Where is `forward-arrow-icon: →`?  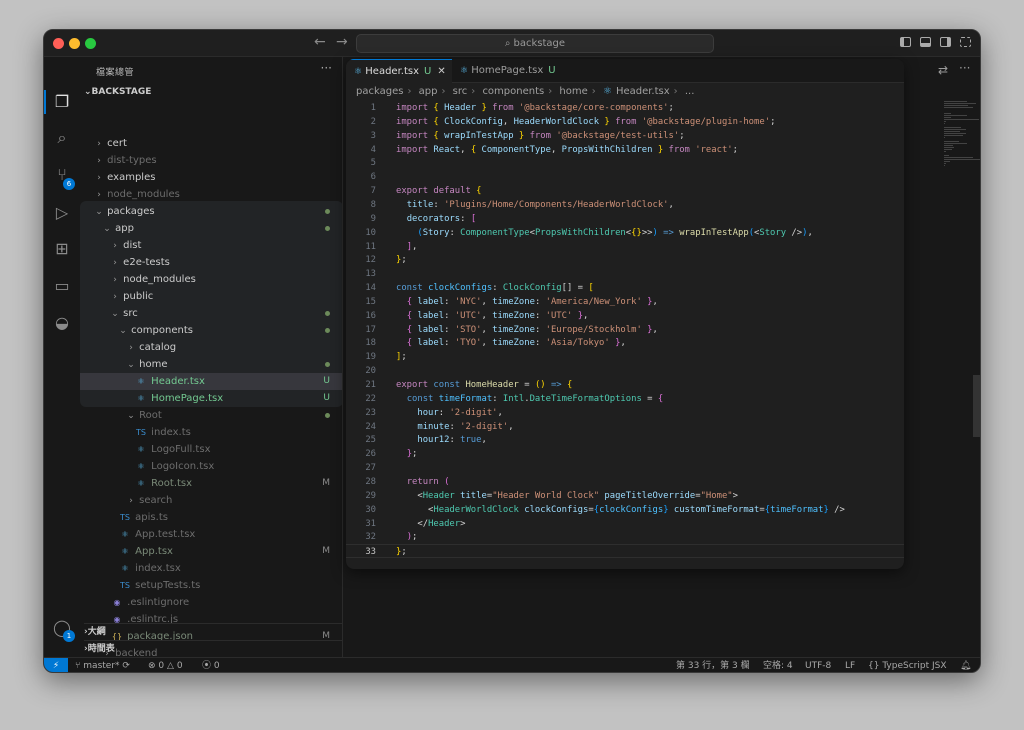 forward-arrow-icon: → is located at coordinates (342, 42).